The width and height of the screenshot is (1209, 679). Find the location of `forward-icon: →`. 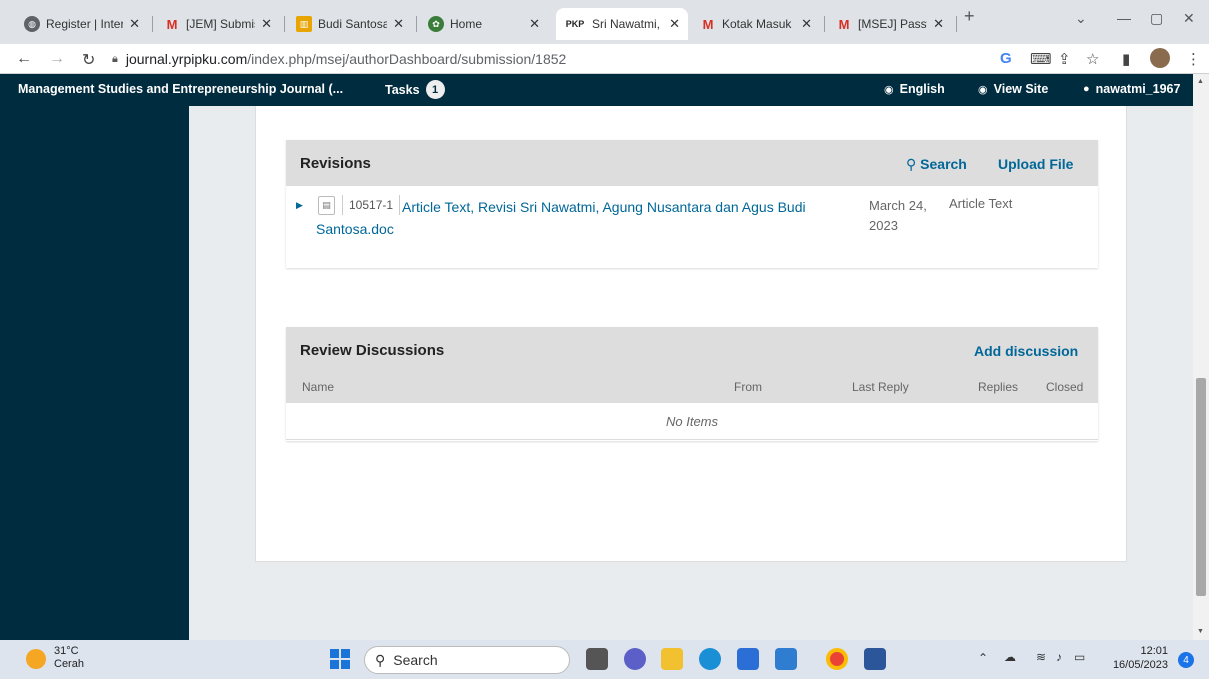

forward-icon: → is located at coordinates (57, 59).